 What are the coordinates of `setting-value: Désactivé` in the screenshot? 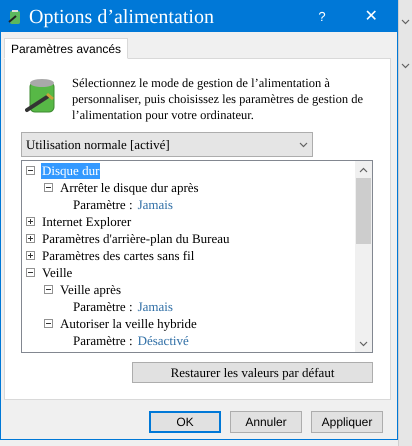 It's located at (163, 340).